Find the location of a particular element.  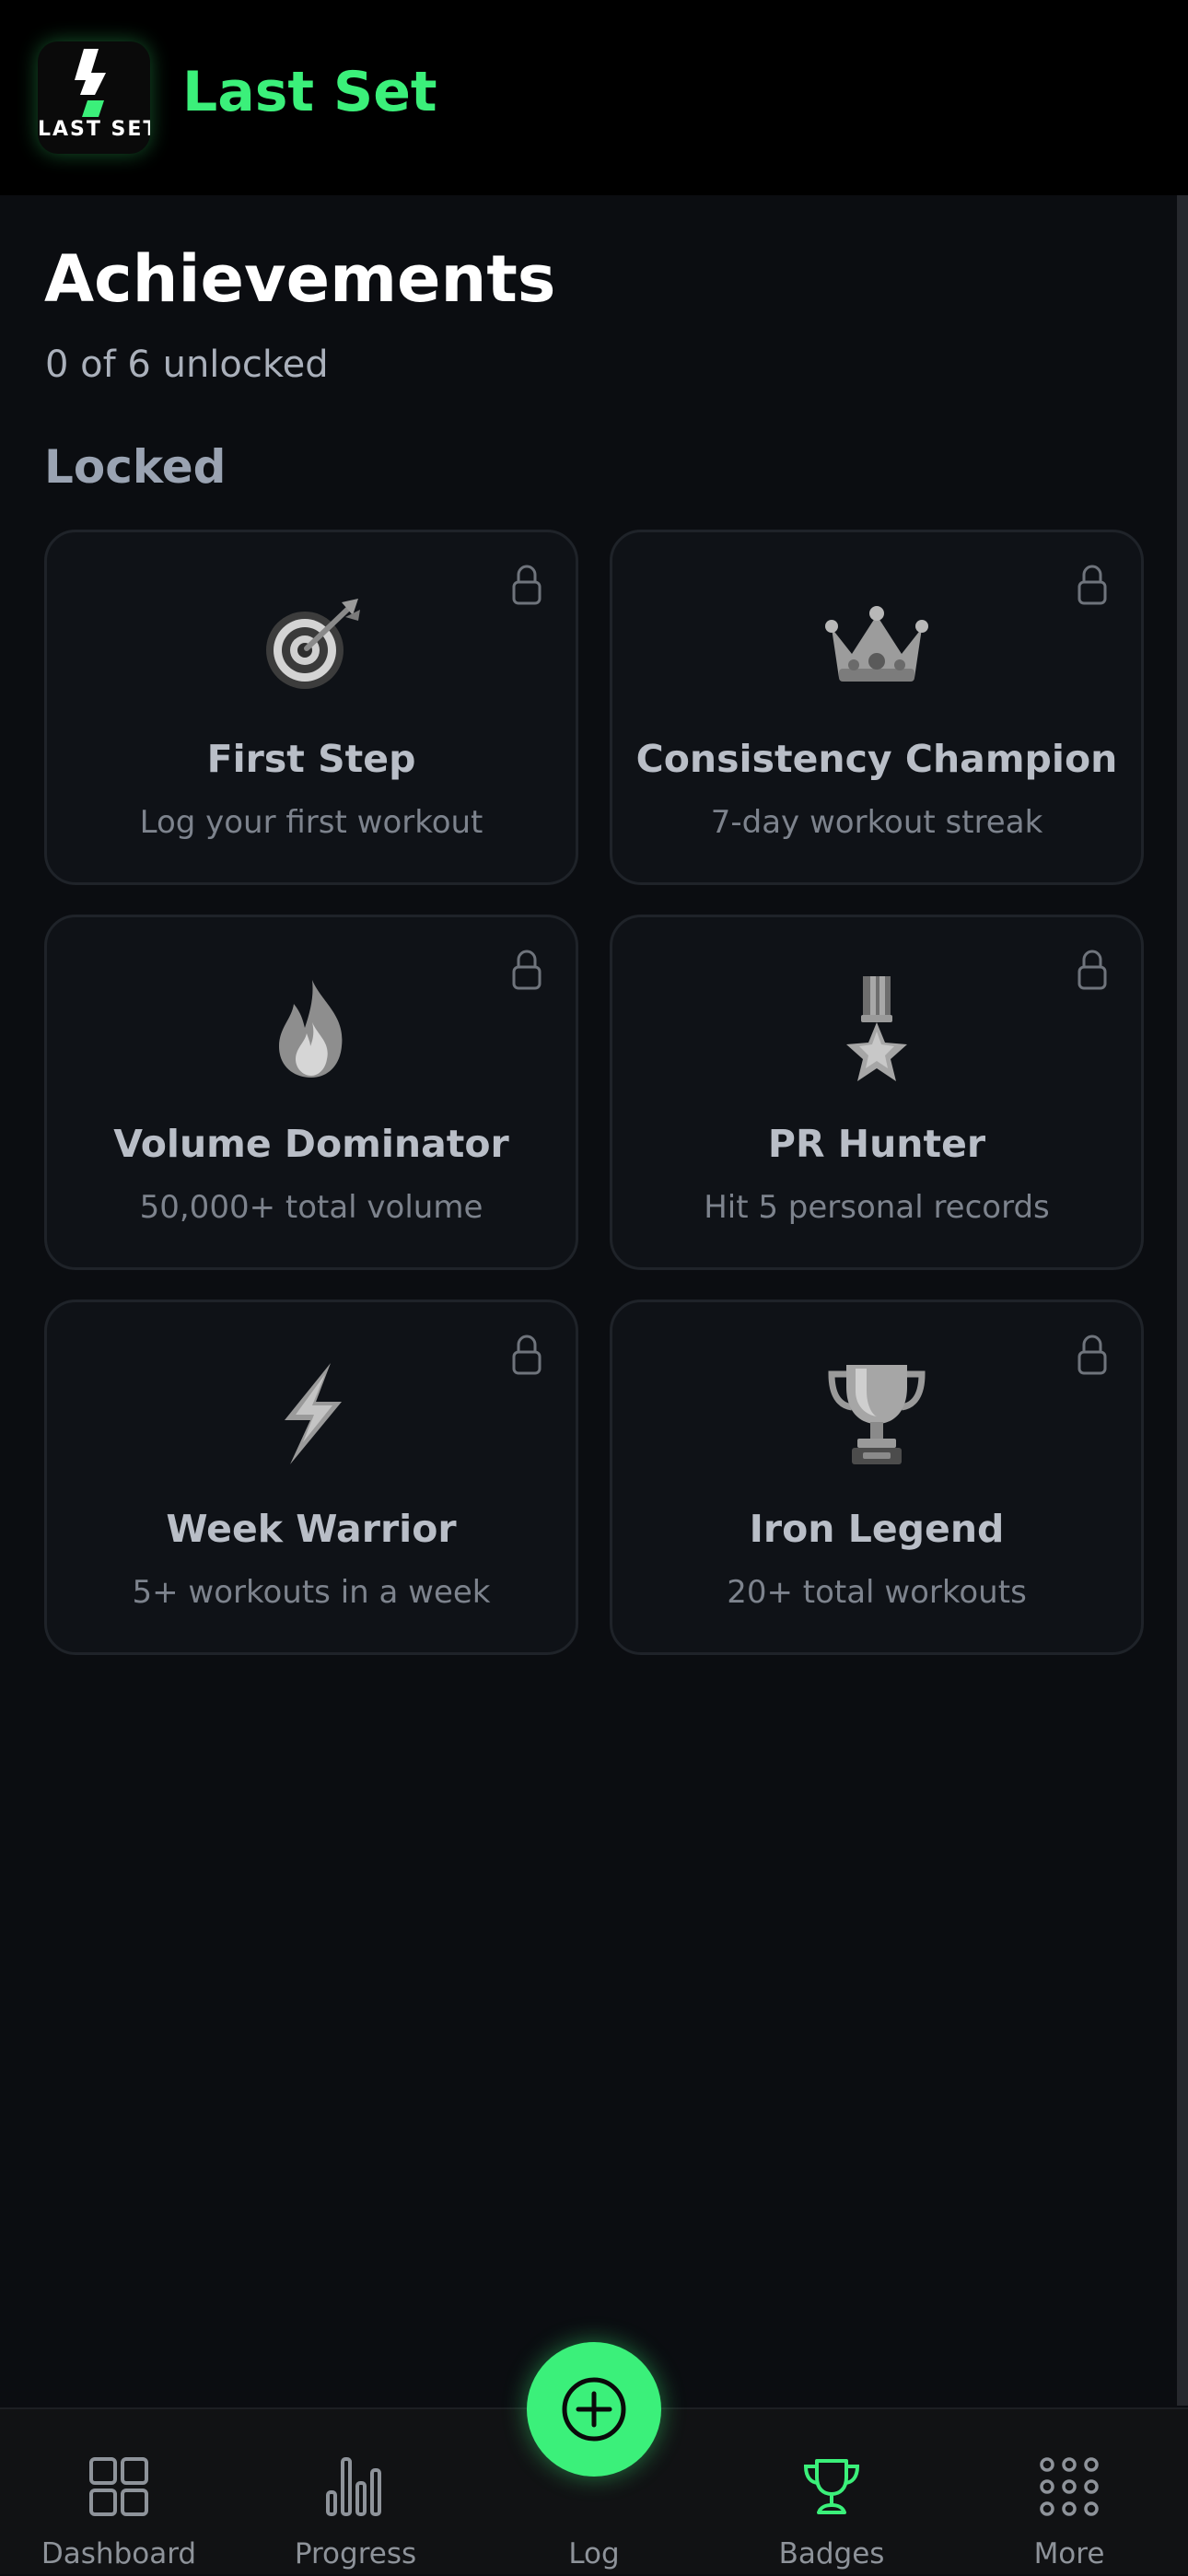

badge-name: Week Warrior is located at coordinates (311, 1529).